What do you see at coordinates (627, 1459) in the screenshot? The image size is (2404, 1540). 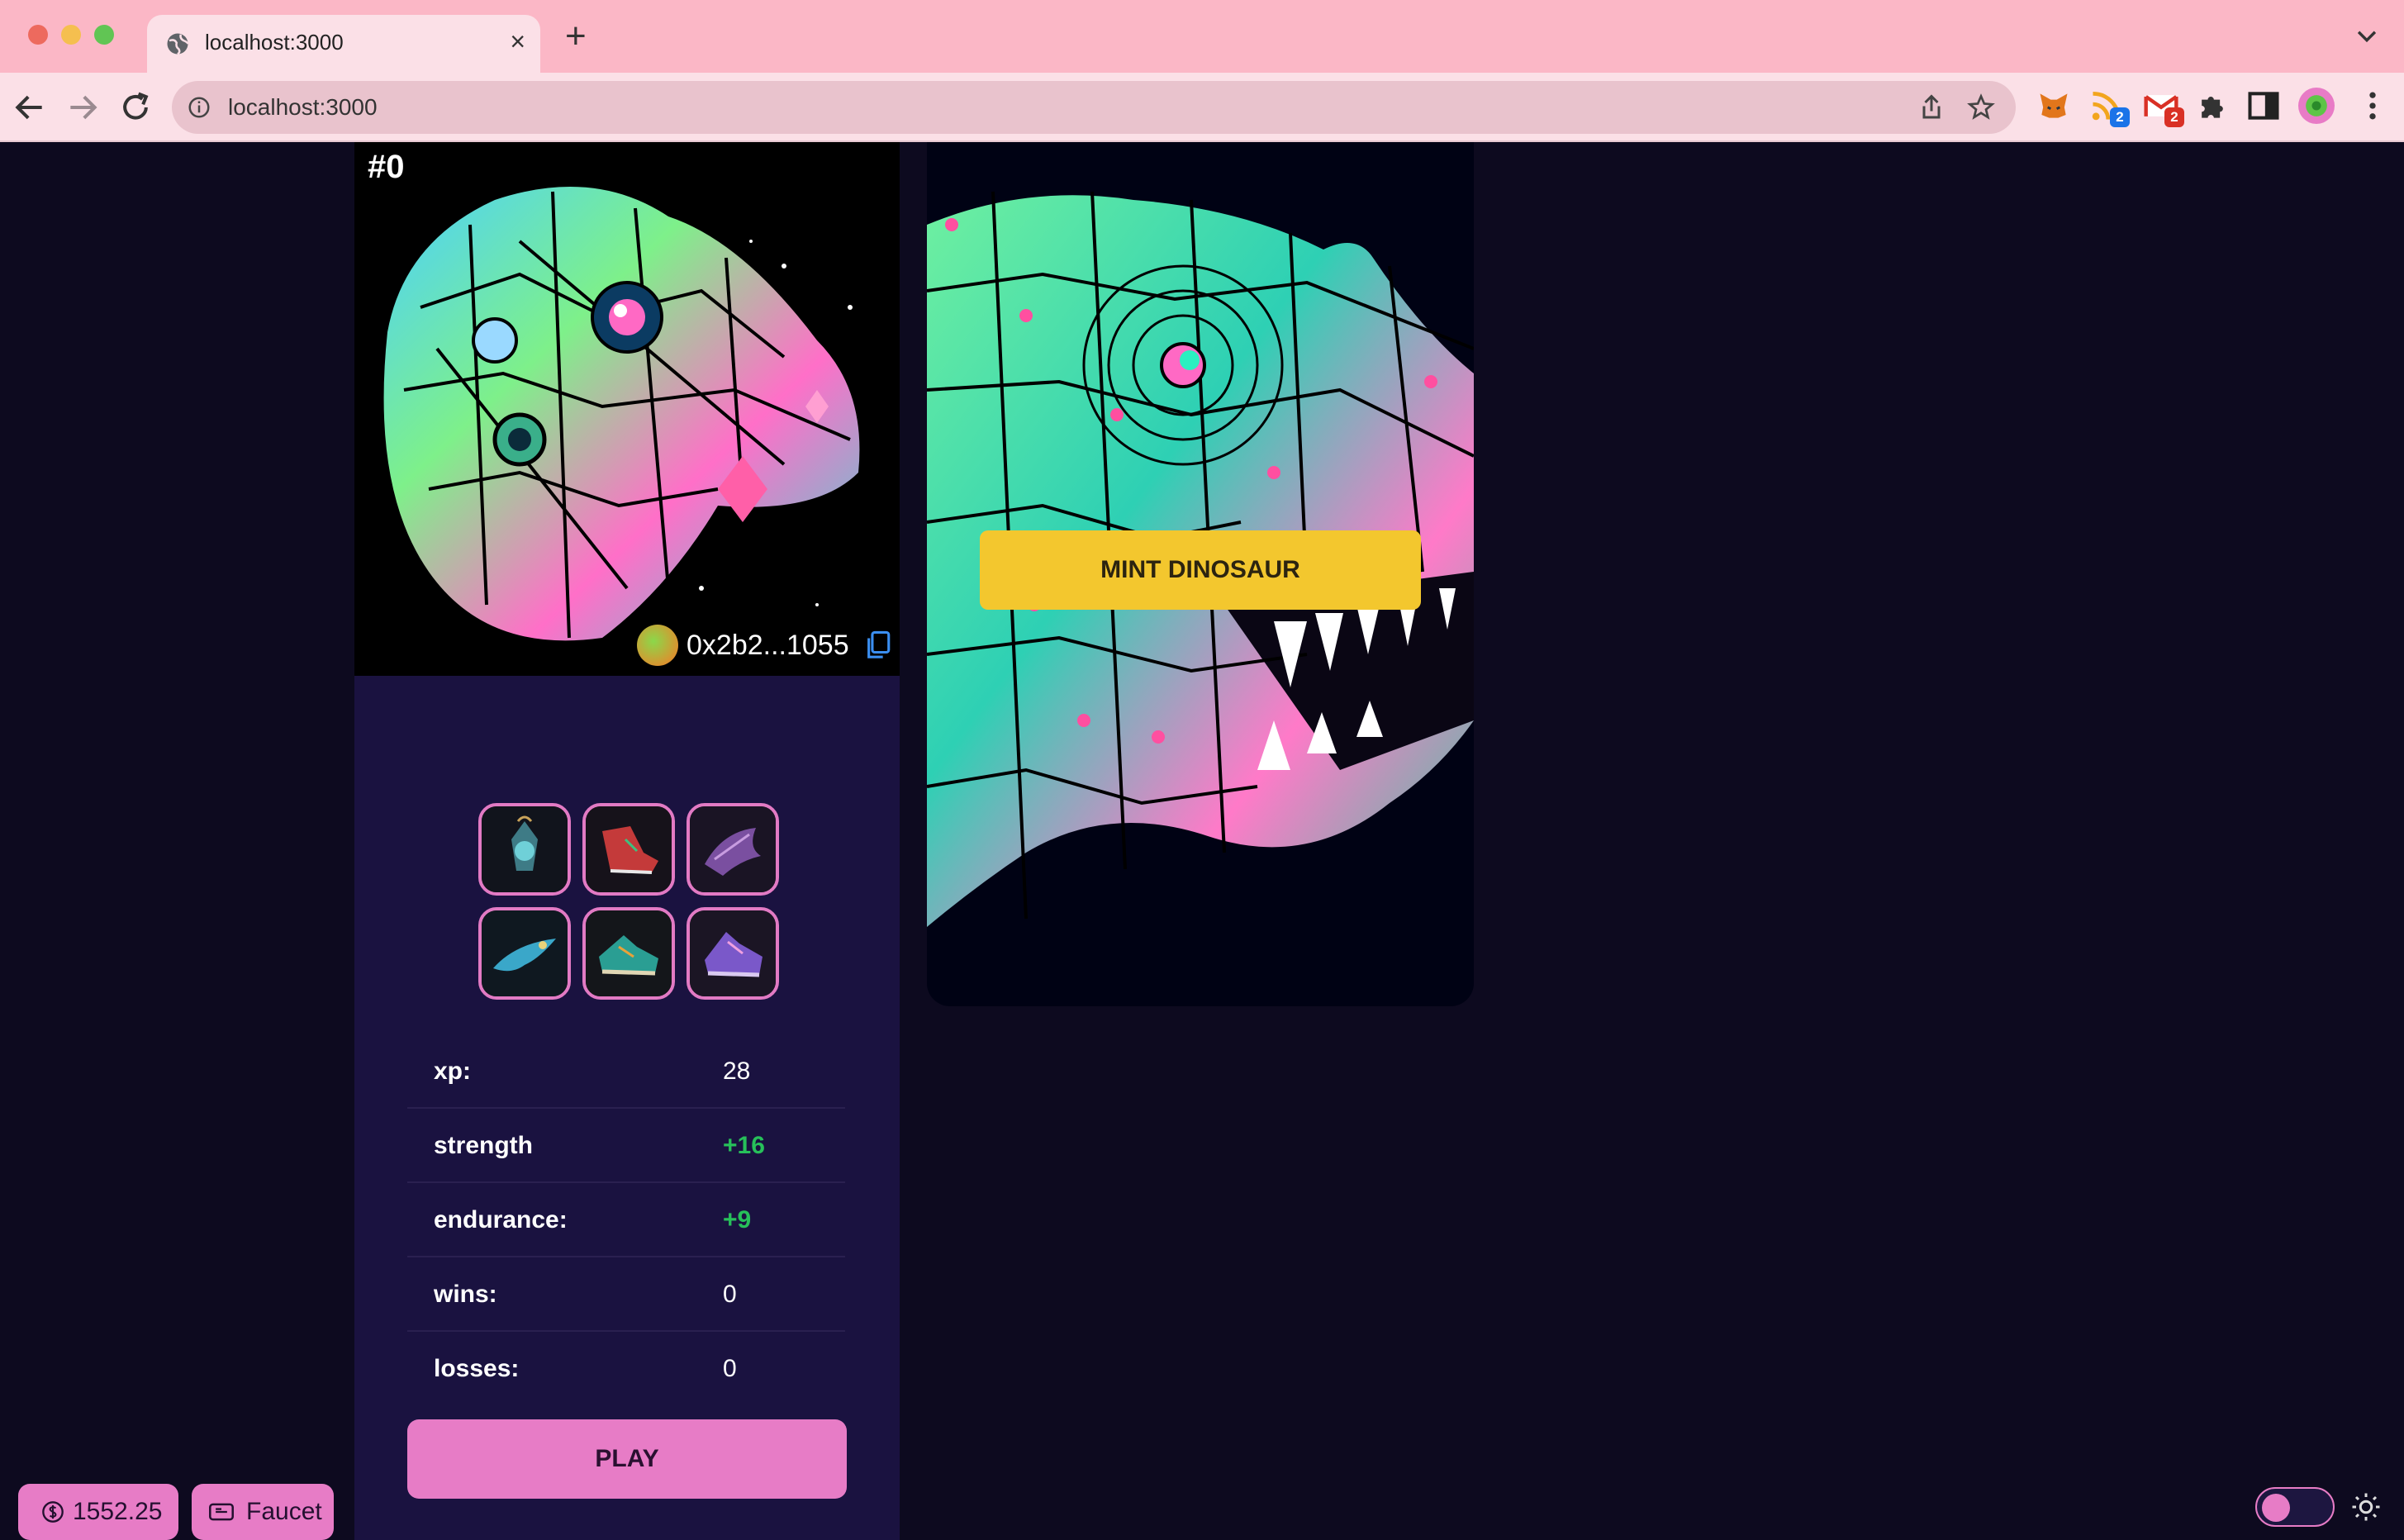 I see `play-button: PLAY` at bounding box center [627, 1459].